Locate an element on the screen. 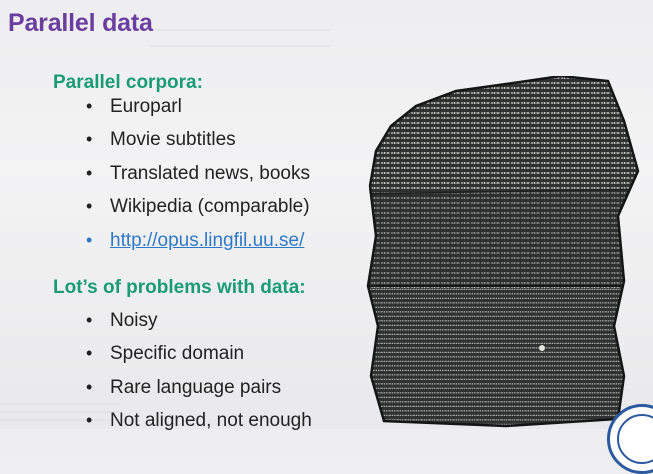  section-heading-problems: Lot’s of problems with data: is located at coordinates (179, 287).